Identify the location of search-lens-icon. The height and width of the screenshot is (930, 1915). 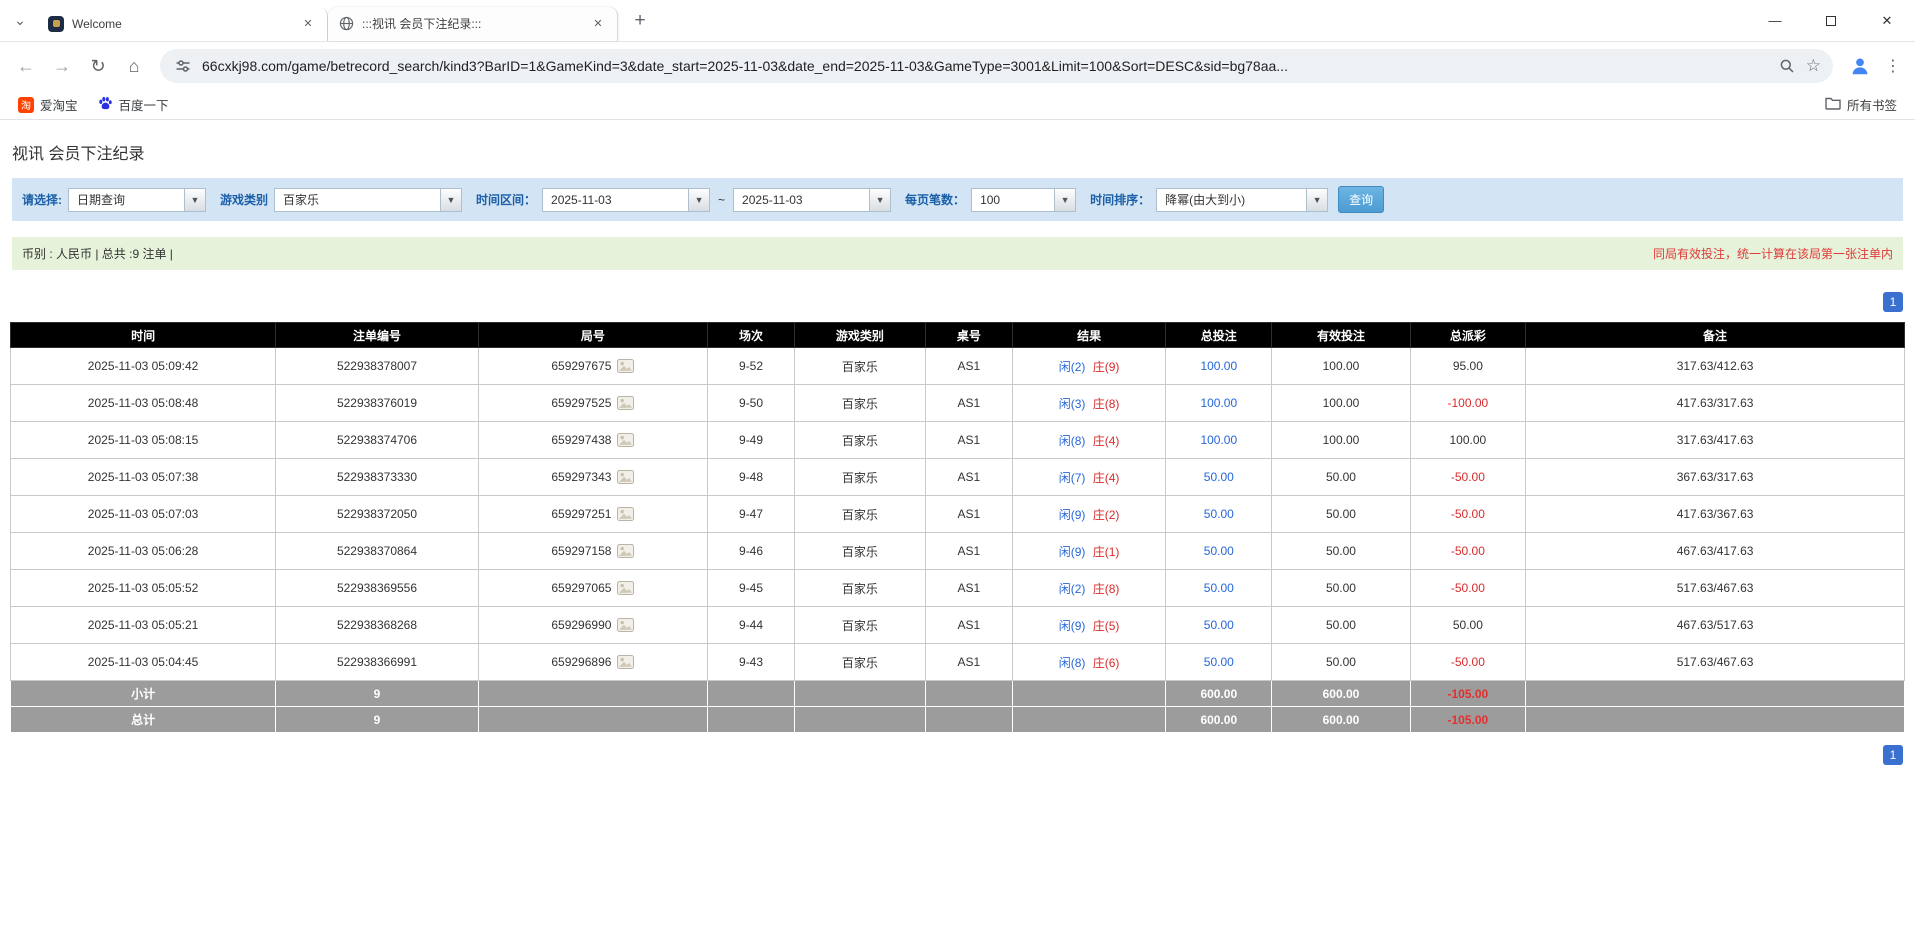
(1787, 66).